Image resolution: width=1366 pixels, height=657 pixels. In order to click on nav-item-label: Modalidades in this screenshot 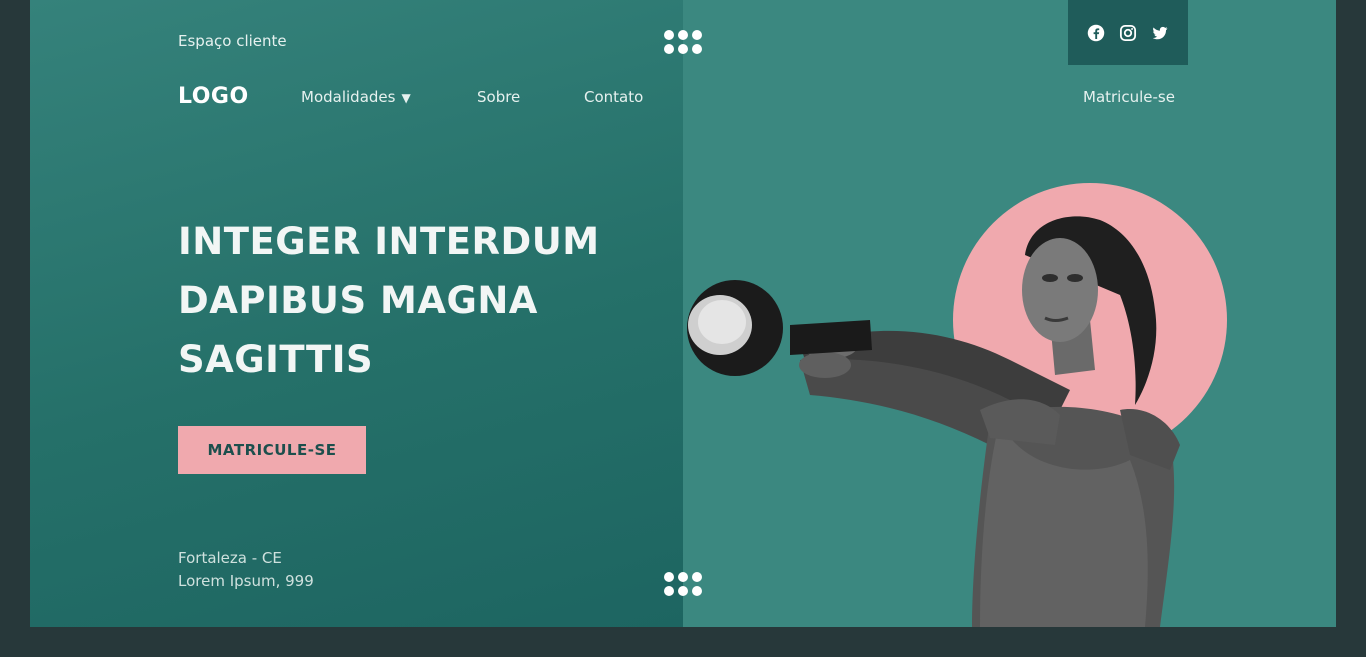, I will do `click(348, 97)`.